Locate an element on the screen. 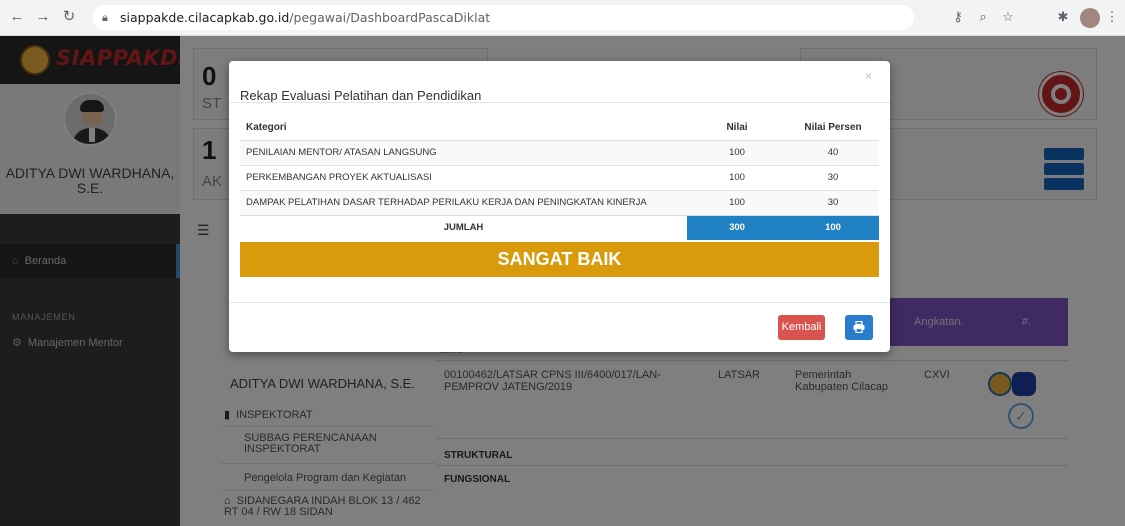 The width and height of the screenshot is (1125, 526). back-button: Kembali is located at coordinates (801, 327).